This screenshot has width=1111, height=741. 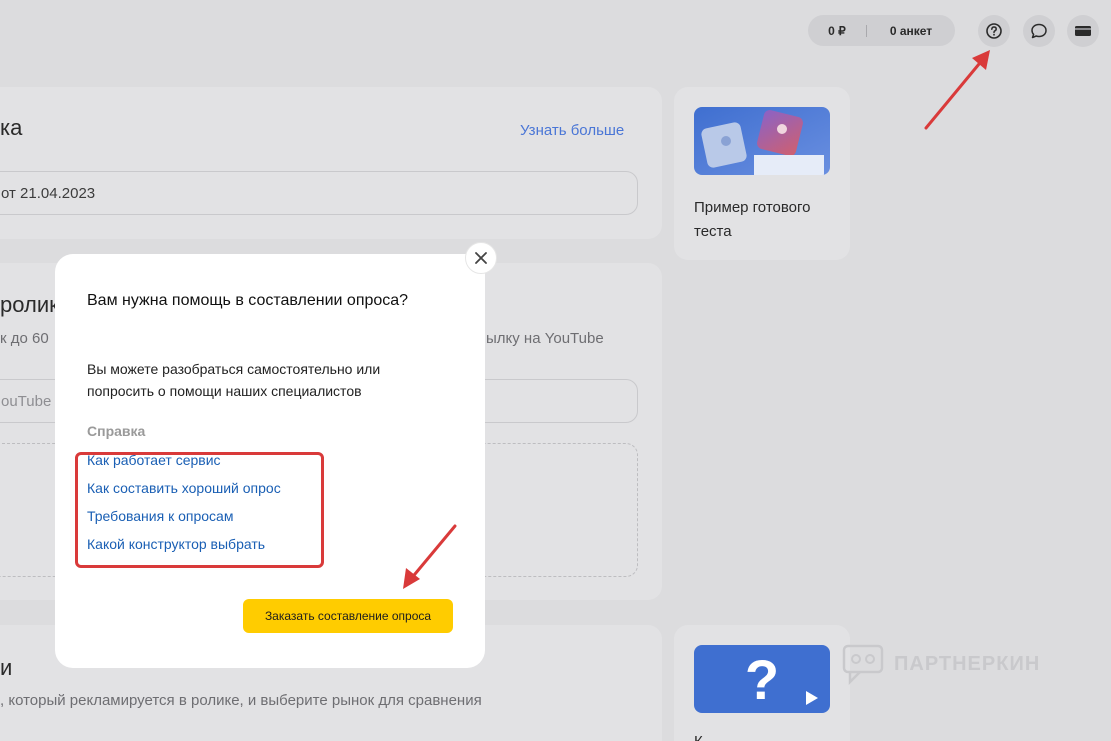 I want to click on arrow-to-order-button, so click(x=430, y=556).